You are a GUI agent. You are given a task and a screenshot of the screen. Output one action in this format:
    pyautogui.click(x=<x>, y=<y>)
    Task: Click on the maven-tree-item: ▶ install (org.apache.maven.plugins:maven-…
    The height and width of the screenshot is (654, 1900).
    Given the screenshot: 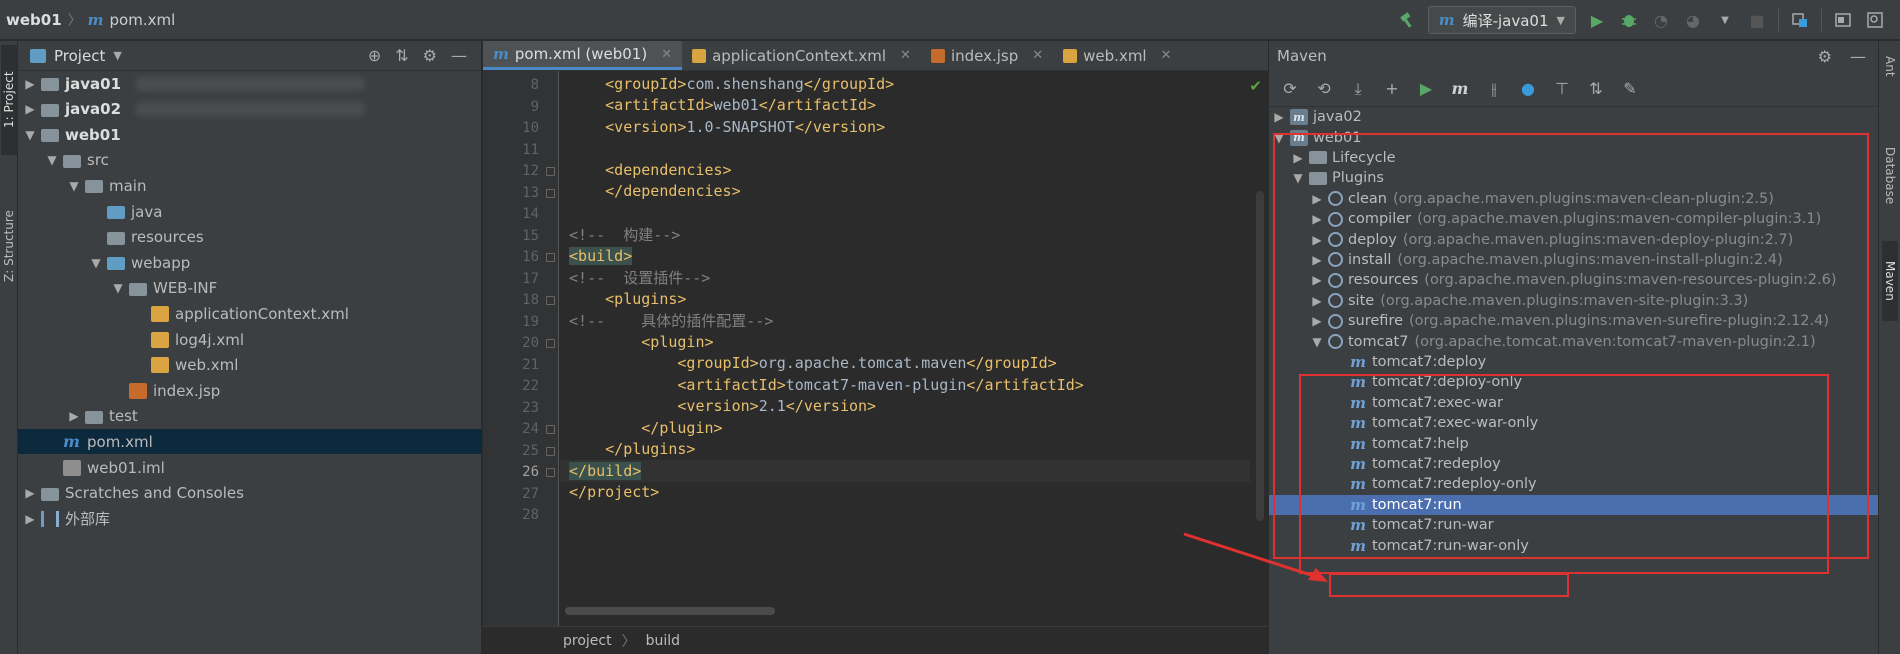 What is the action you would take?
    pyautogui.click(x=1574, y=260)
    